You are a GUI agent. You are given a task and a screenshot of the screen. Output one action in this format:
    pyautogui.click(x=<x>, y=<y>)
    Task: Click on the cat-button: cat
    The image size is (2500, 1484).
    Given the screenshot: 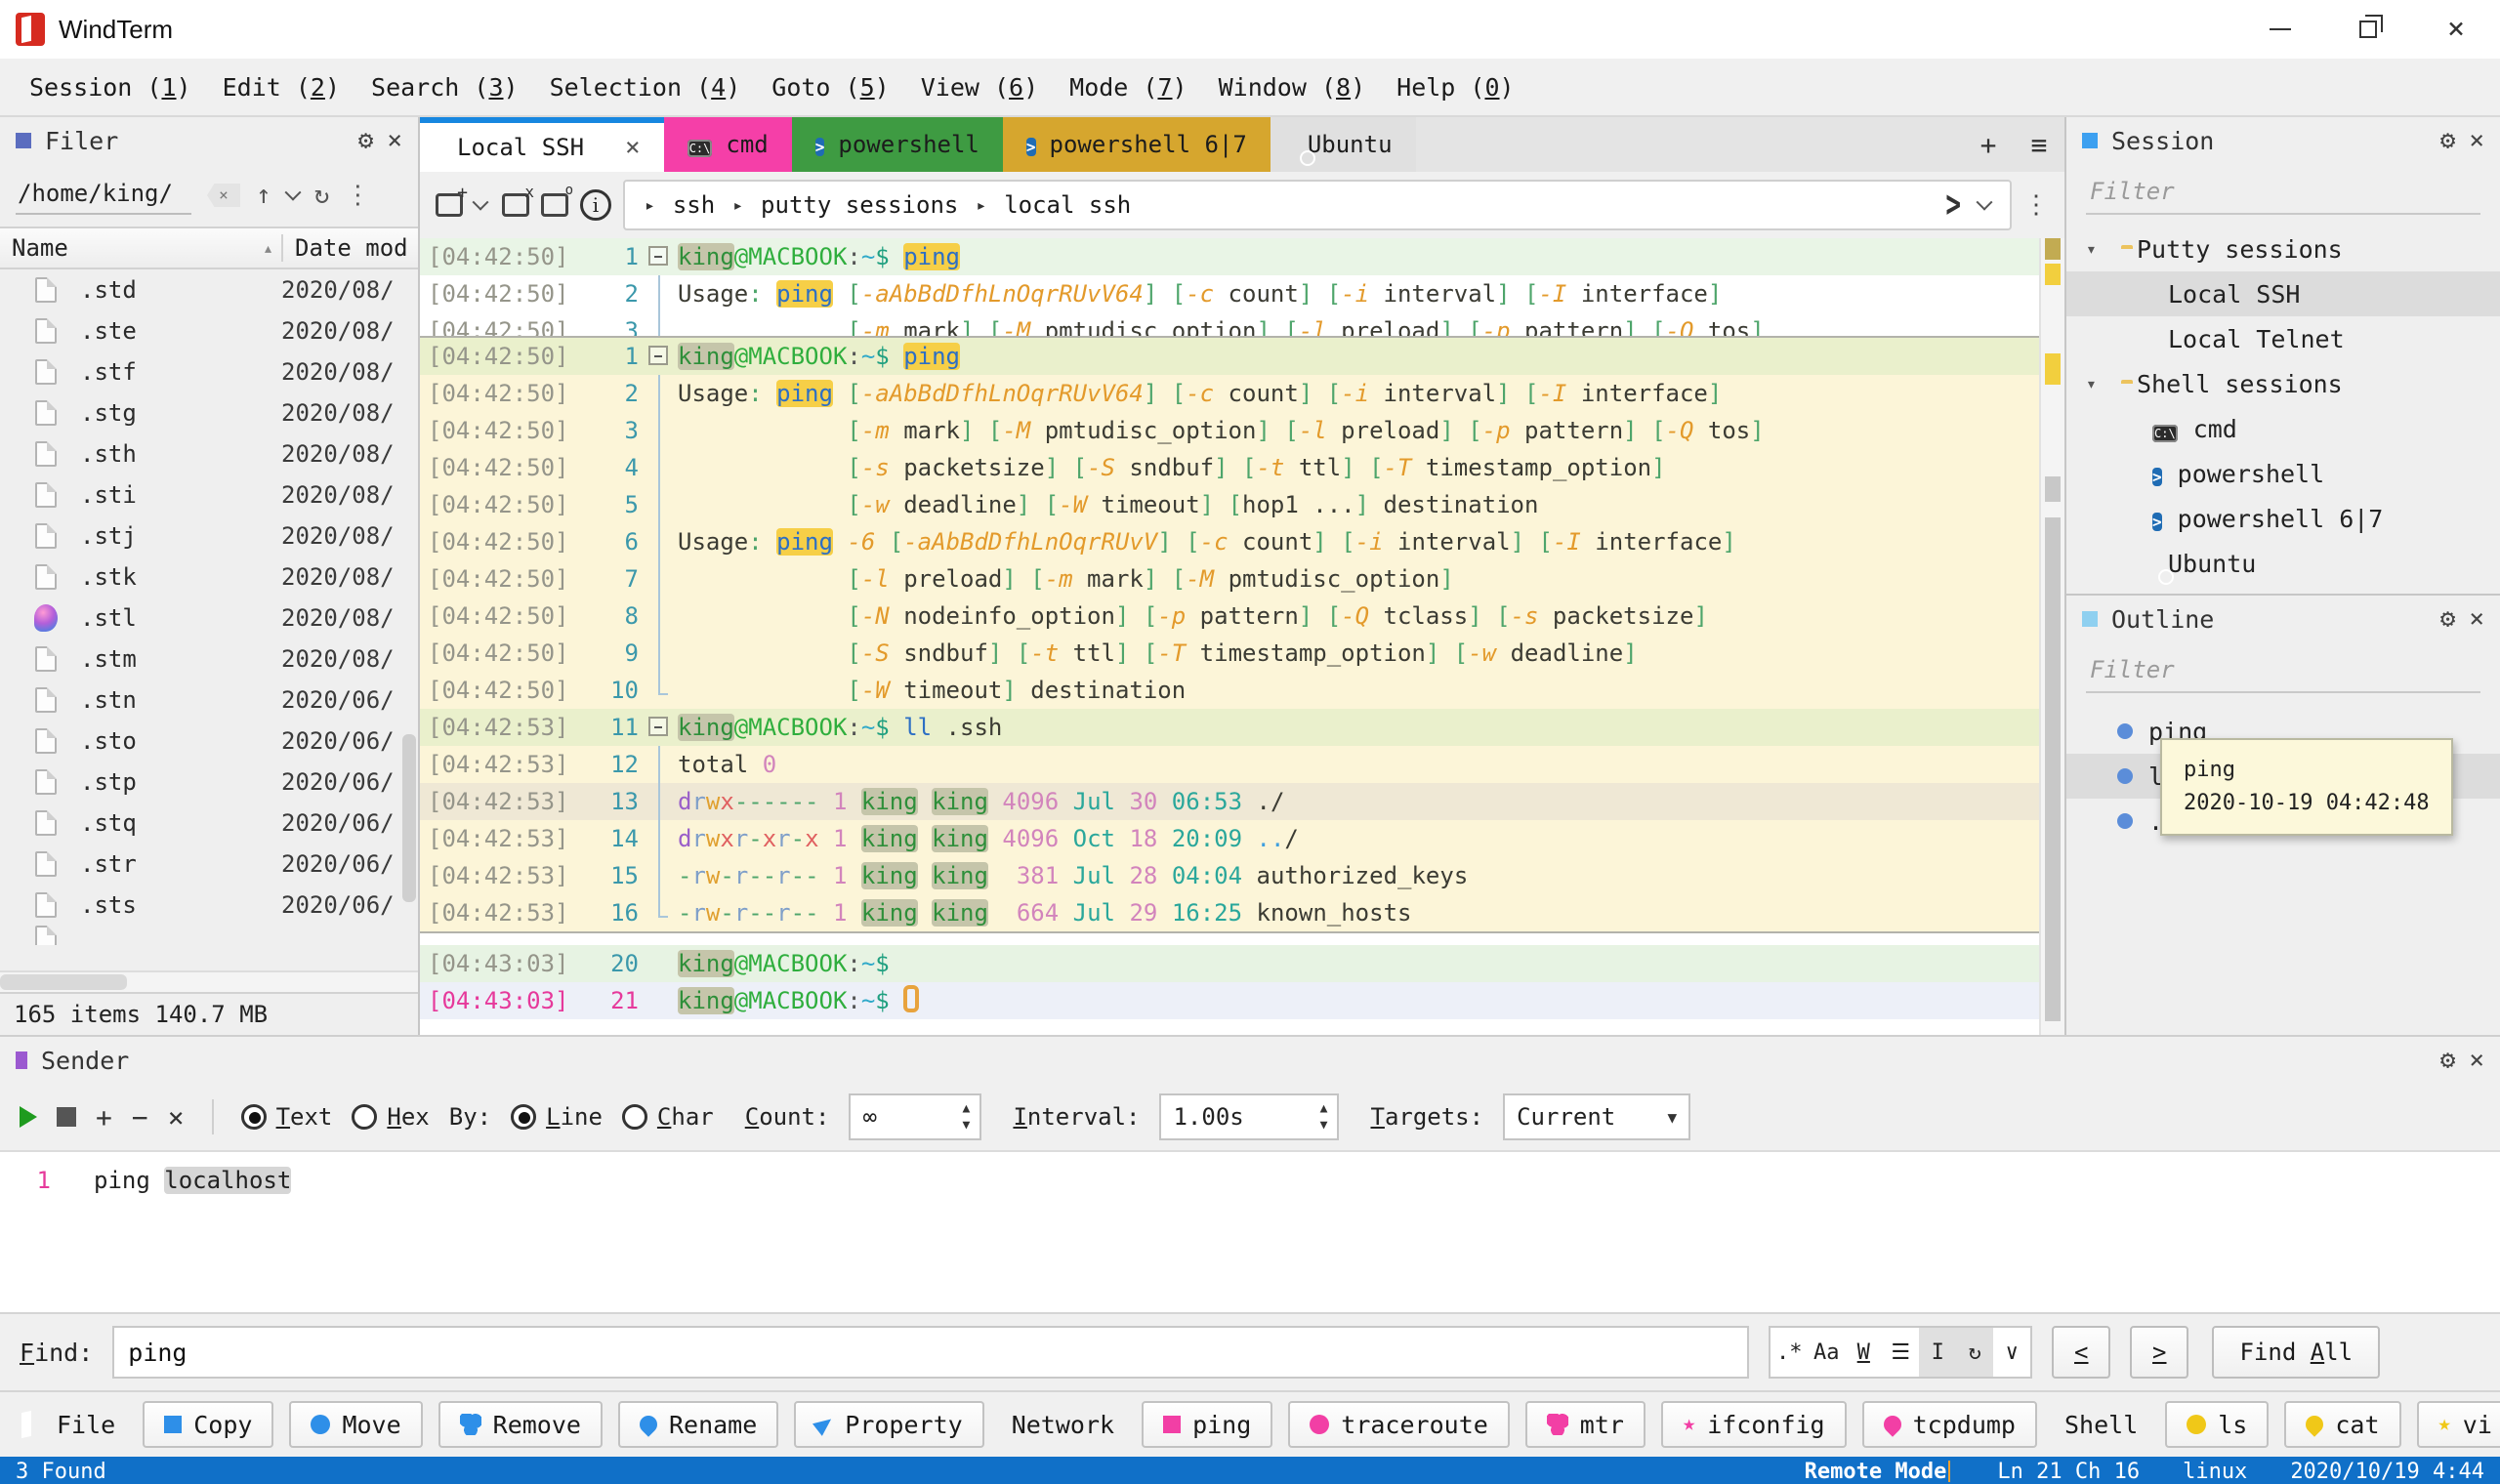 What is the action you would take?
    pyautogui.click(x=2343, y=1425)
    